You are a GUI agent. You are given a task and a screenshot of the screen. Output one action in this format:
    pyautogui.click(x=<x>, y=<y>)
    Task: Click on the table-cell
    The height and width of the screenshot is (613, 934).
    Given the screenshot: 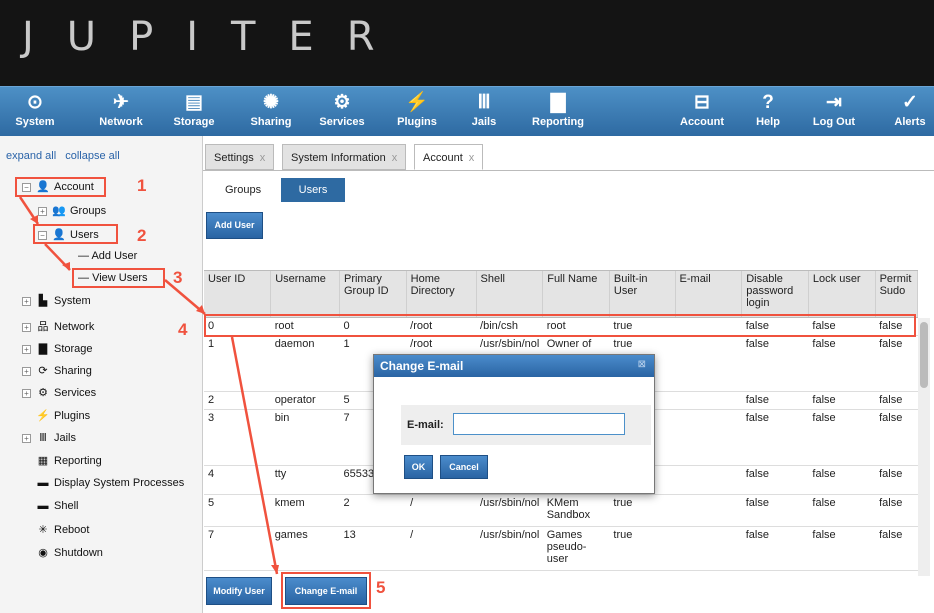 What is the action you would take?
    pyautogui.click(x=708, y=363)
    